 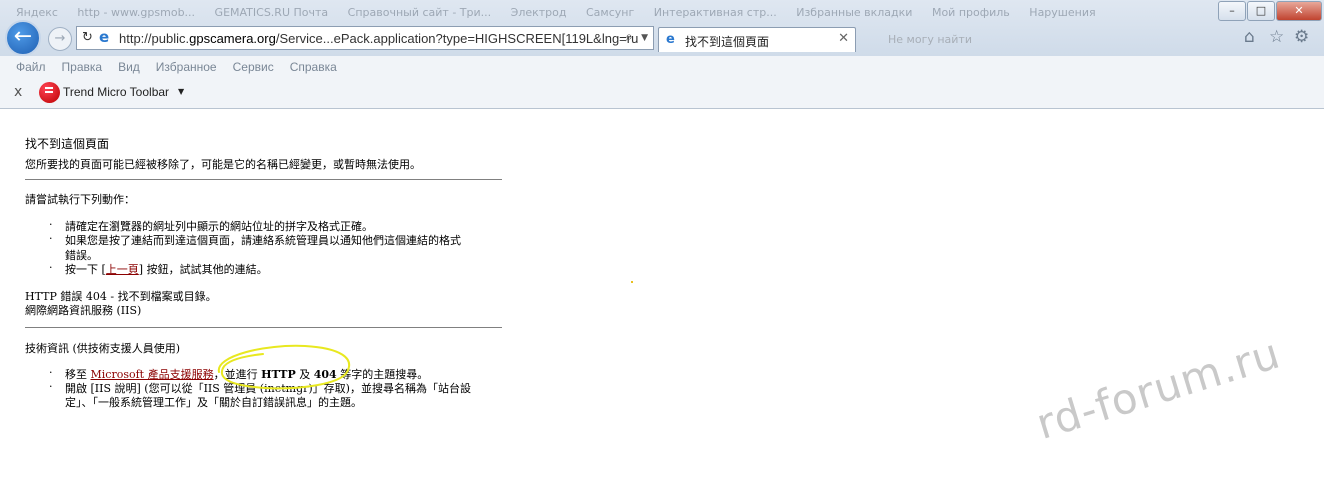 What do you see at coordinates (1249, 37) in the screenshot?
I see `home-icon: ⌂` at bounding box center [1249, 37].